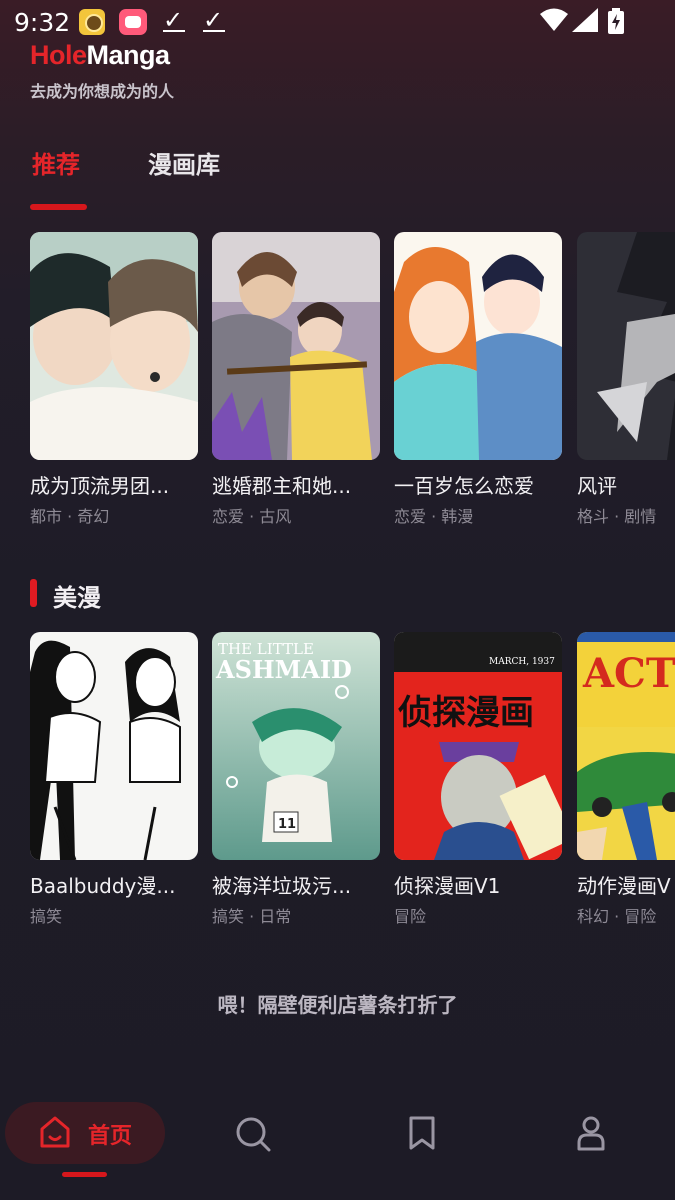 The image size is (675, 1200). What do you see at coordinates (84, 1174) in the screenshot?
I see `nav-active-indicator` at bounding box center [84, 1174].